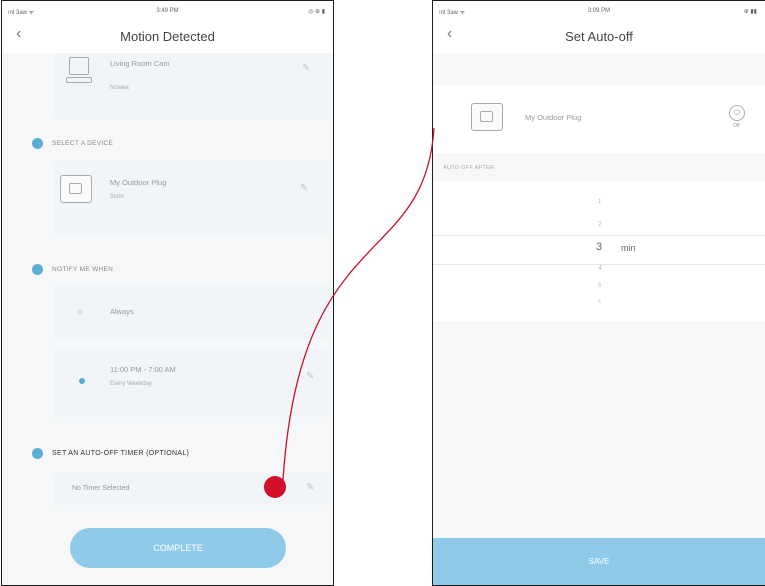 This screenshot has height=586, width=765. What do you see at coordinates (358, 304) in the screenshot?
I see `connector-curve` at bounding box center [358, 304].